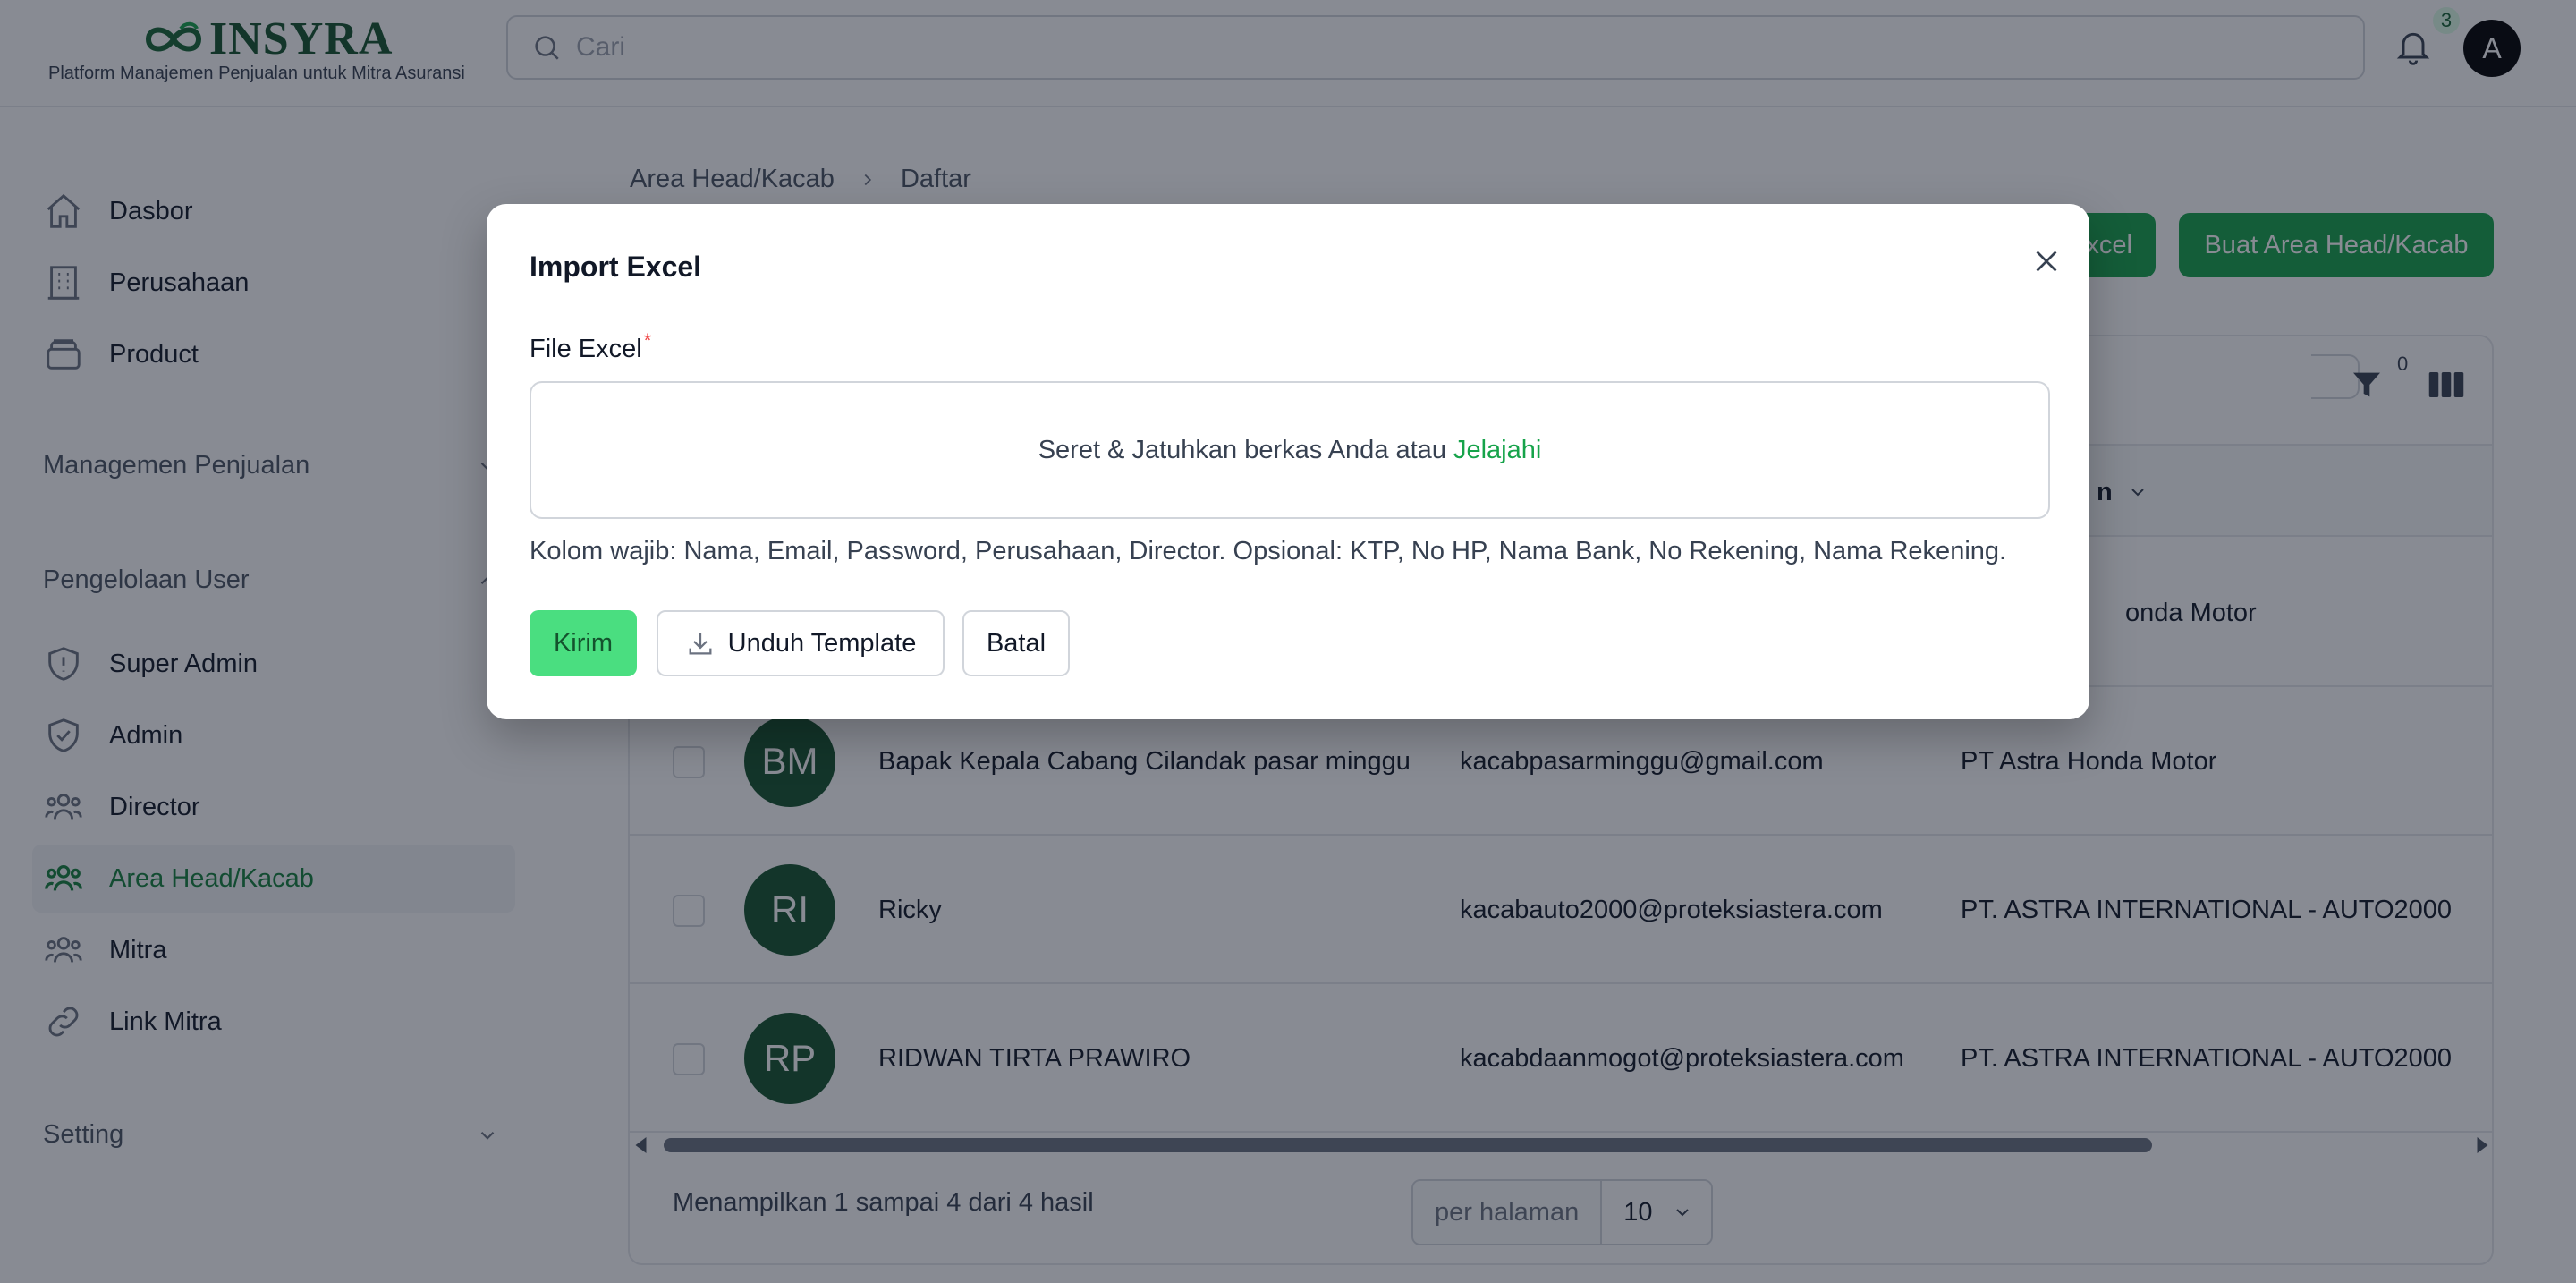 Image resolution: width=2576 pixels, height=1283 pixels. What do you see at coordinates (1242, 449) in the screenshot?
I see `dropzone-text: Seret & Jatuhkan berkas Anda atau` at bounding box center [1242, 449].